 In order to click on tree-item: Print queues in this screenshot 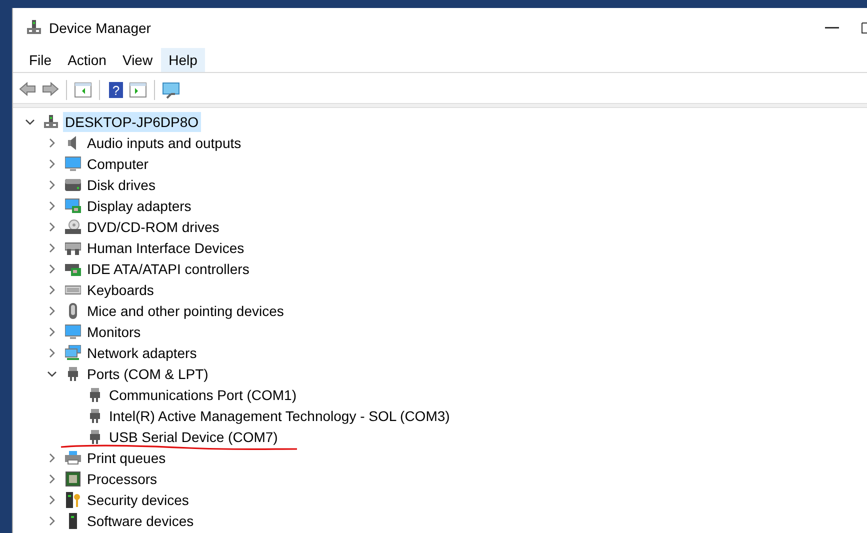, I will do `click(126, 458)`.